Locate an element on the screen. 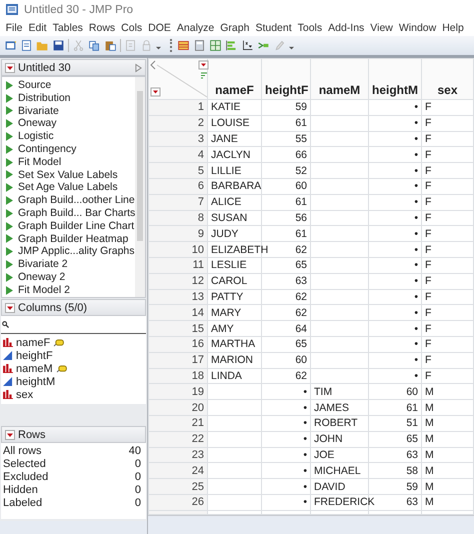 The image size is (474, 534). copy-icon is located at coordinates (94, 45).